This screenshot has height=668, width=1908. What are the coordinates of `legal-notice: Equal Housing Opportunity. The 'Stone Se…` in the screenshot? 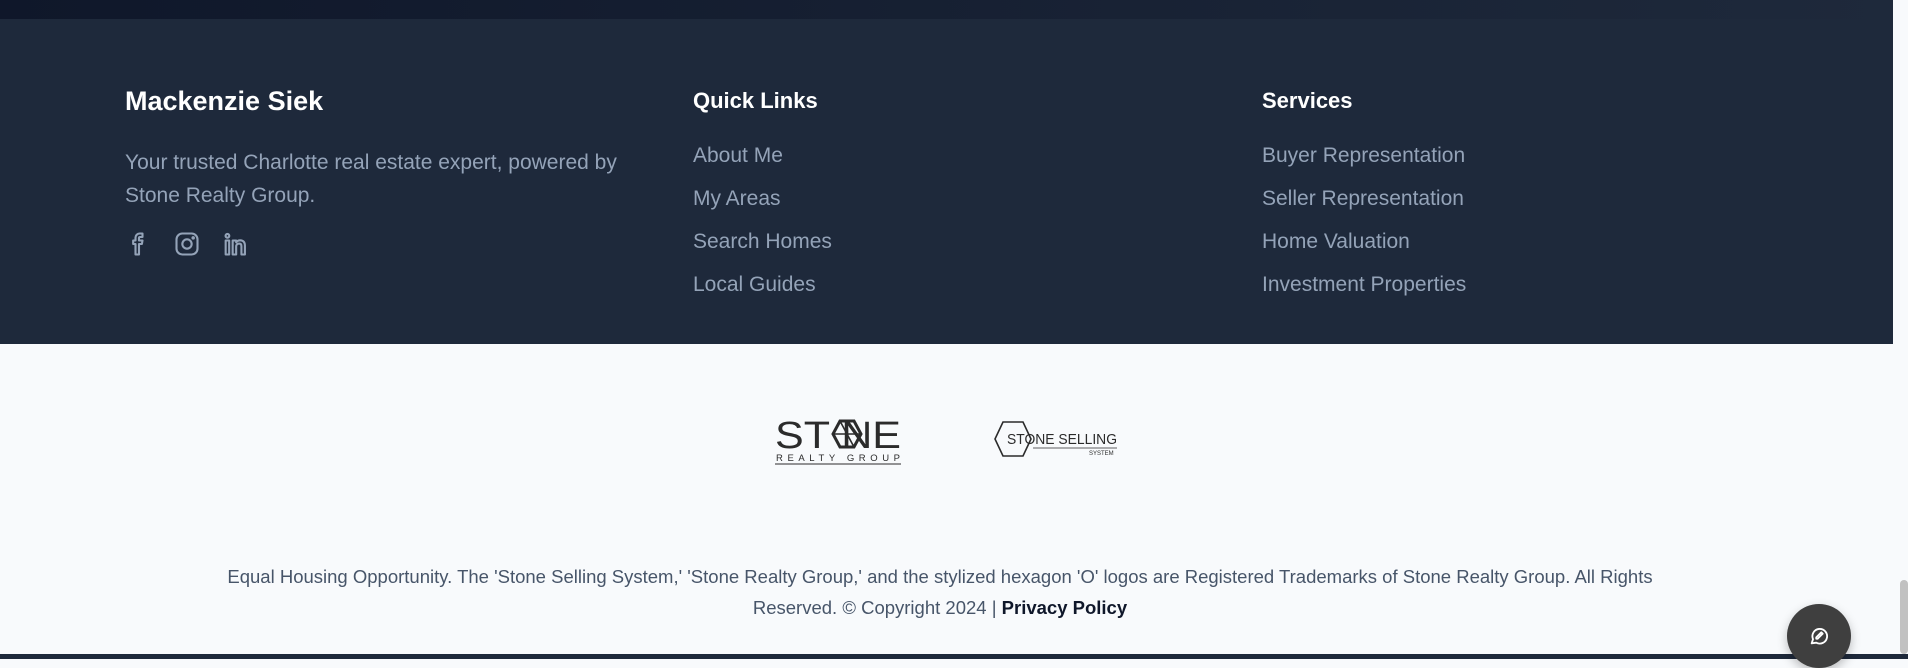 It's located at (940, 592).